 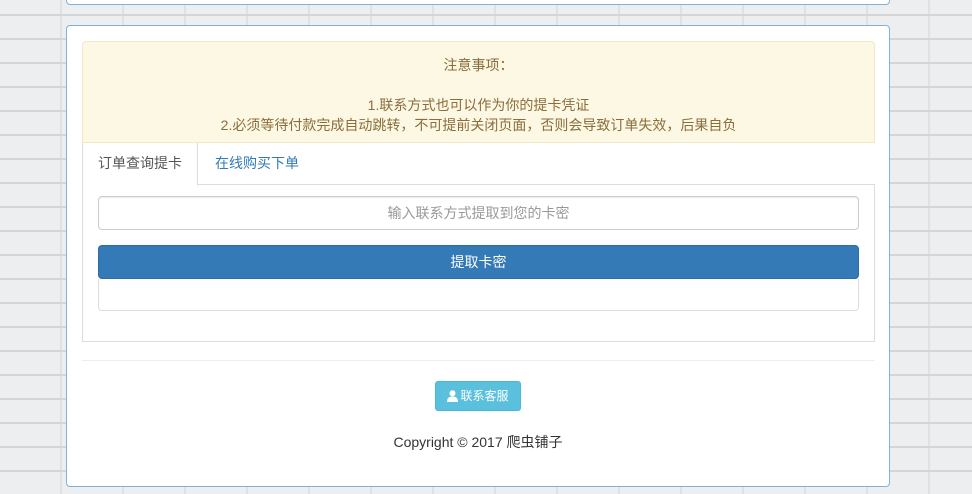 I want to click on user-icon, so click(x=453, y=398).